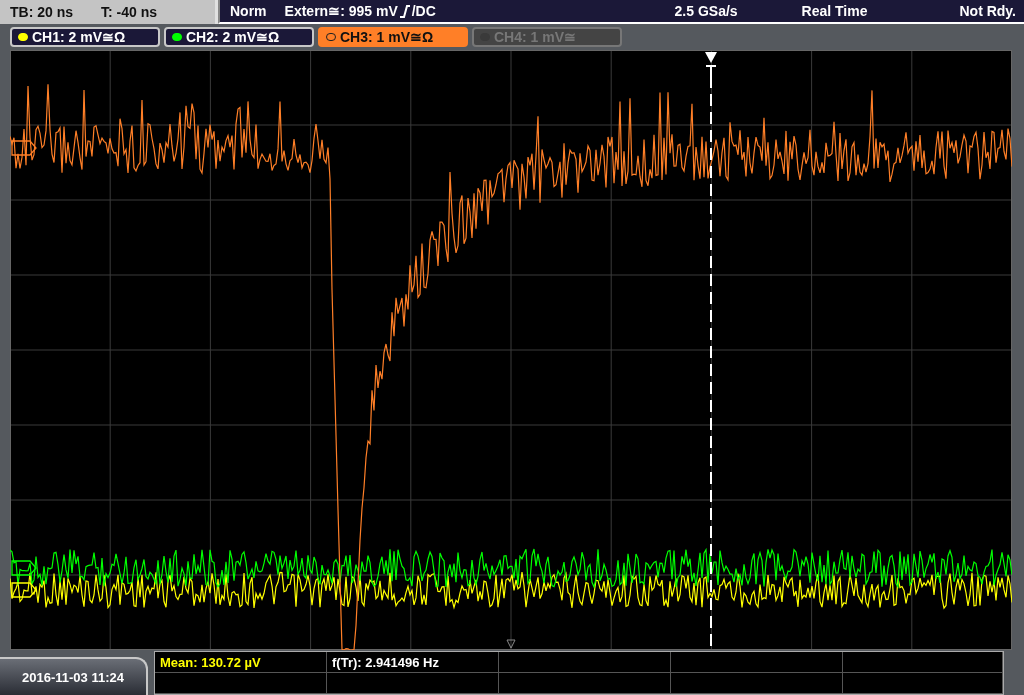 Image resolution: width=1024 pixels, height=695 pixels. Describe the element at coordinates (241, 662) in the screenshot. I see `measurement-cell: Mean: 130.72 µV` at that location.